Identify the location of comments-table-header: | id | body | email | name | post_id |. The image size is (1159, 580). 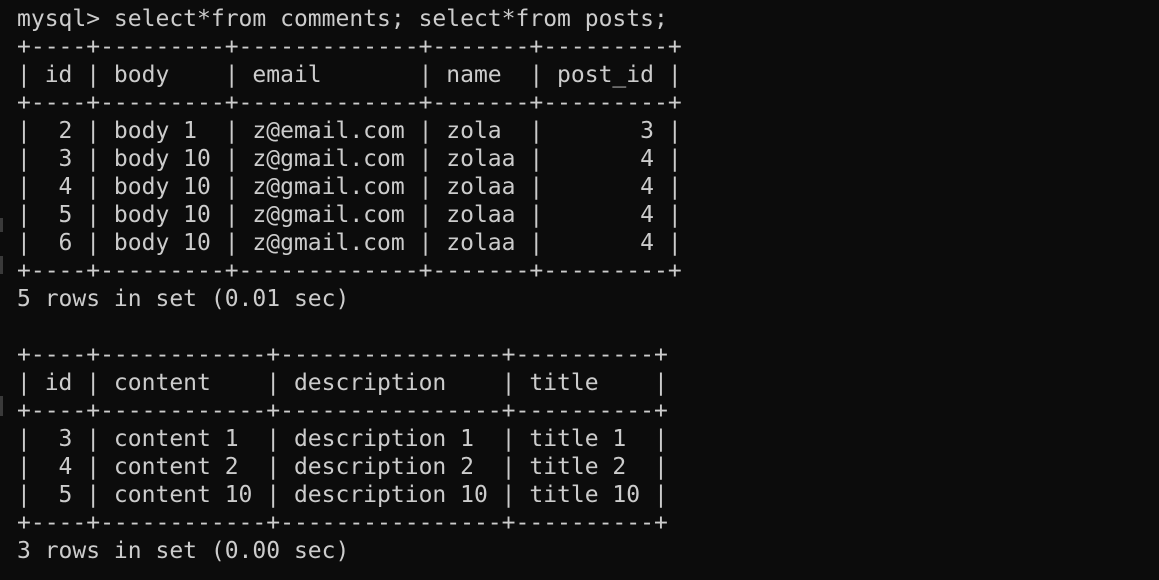
(349, 75).